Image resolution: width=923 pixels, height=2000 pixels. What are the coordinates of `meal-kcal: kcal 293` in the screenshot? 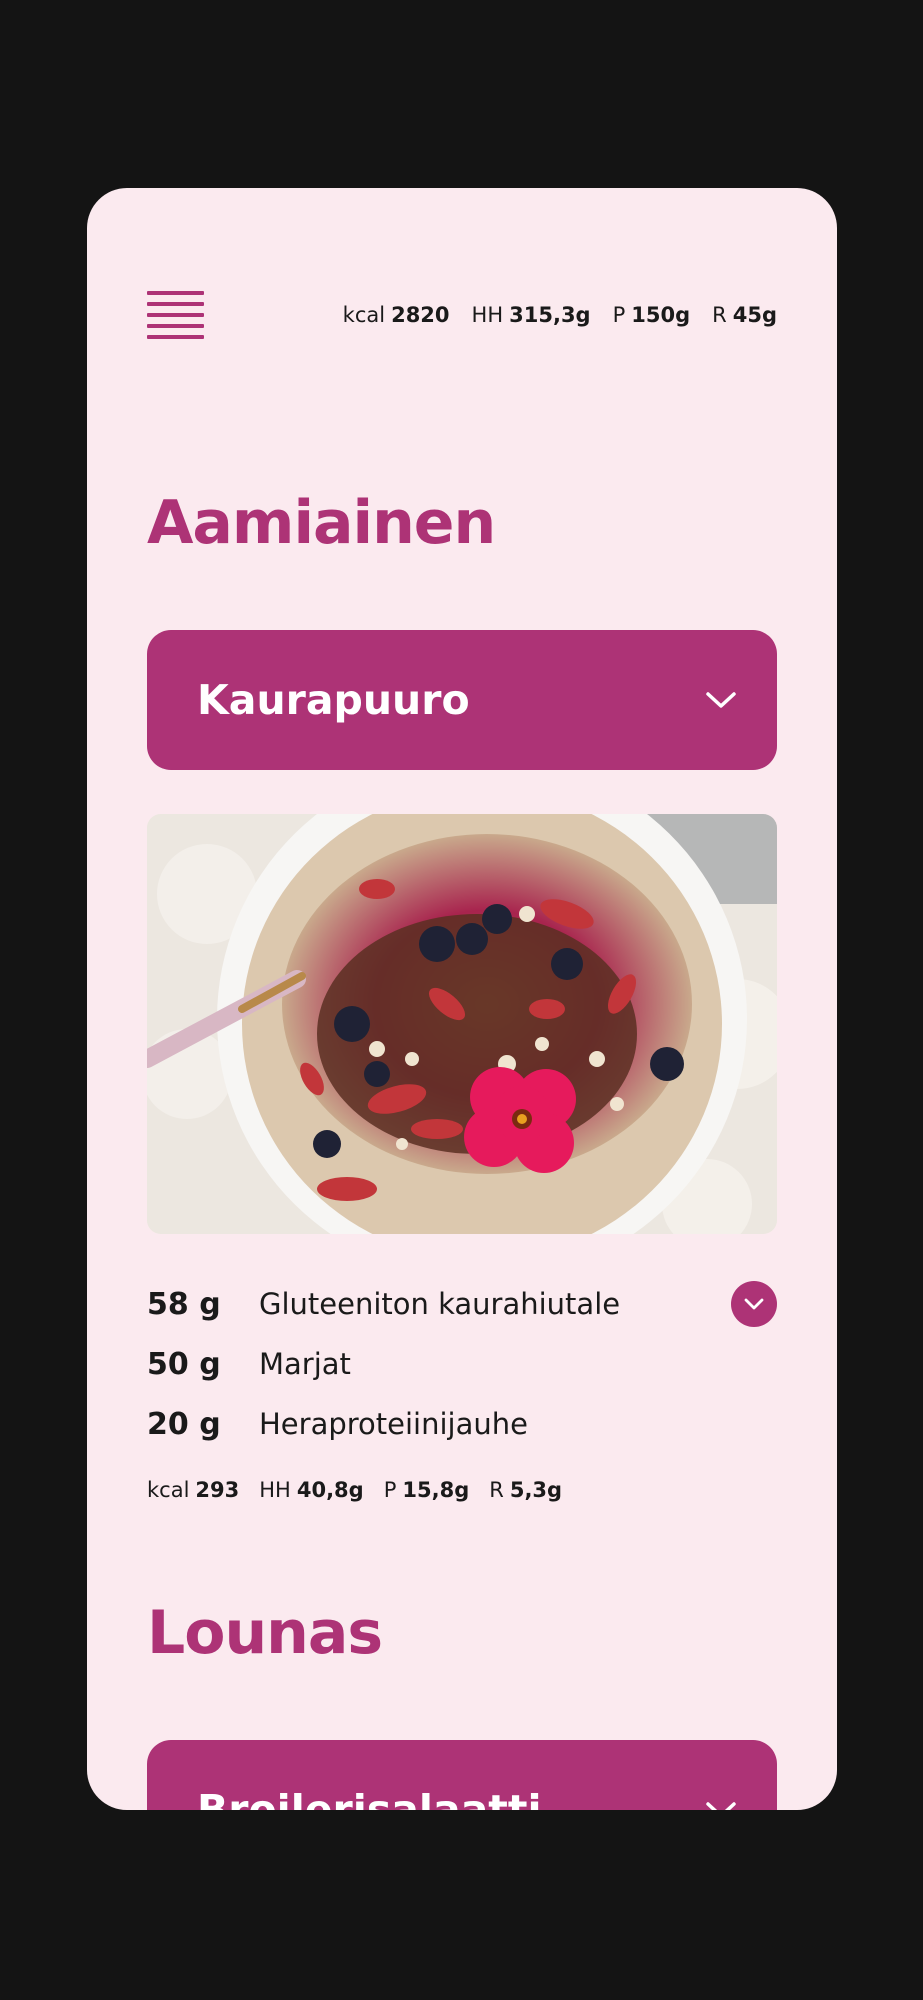 It's located at (193, 1490).